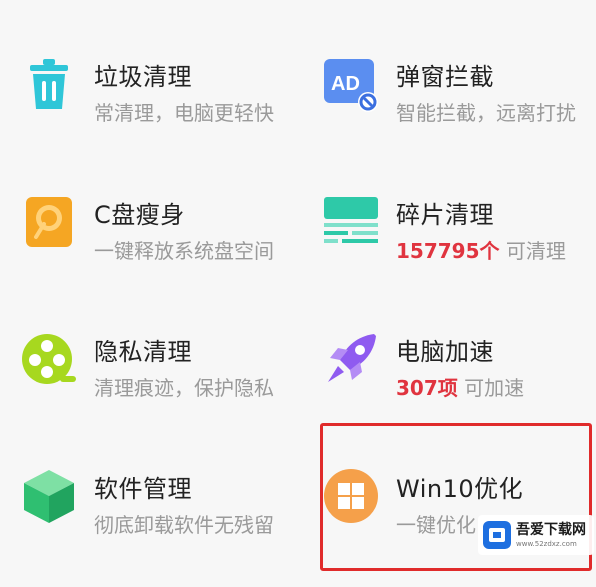  I want to click on tile-title: 软件管理, so click(143, 489).